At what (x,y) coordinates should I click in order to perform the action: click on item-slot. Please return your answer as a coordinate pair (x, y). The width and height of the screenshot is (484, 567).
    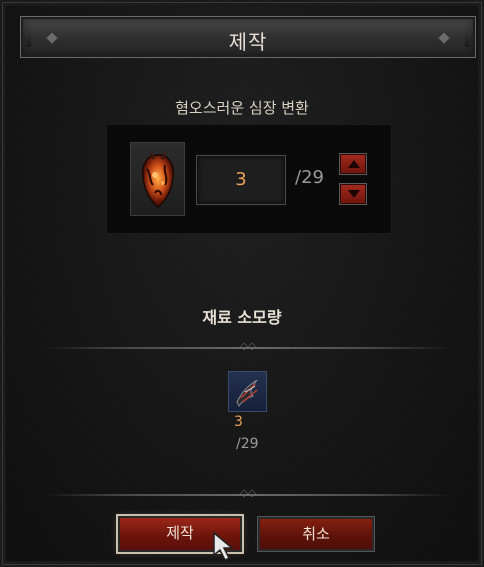
    Looking at the image, I should click on (157, 179).